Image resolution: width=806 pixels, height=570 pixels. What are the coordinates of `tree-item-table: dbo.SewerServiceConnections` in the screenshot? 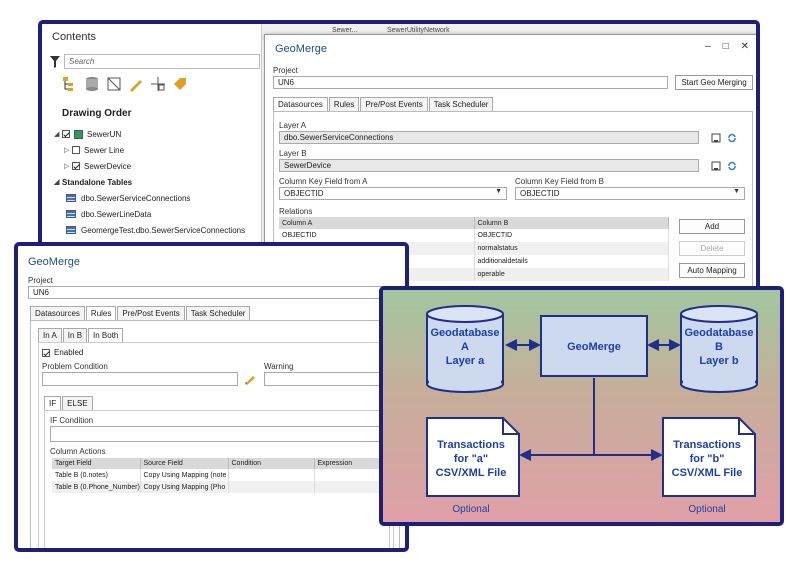 It's located at (156, 198).